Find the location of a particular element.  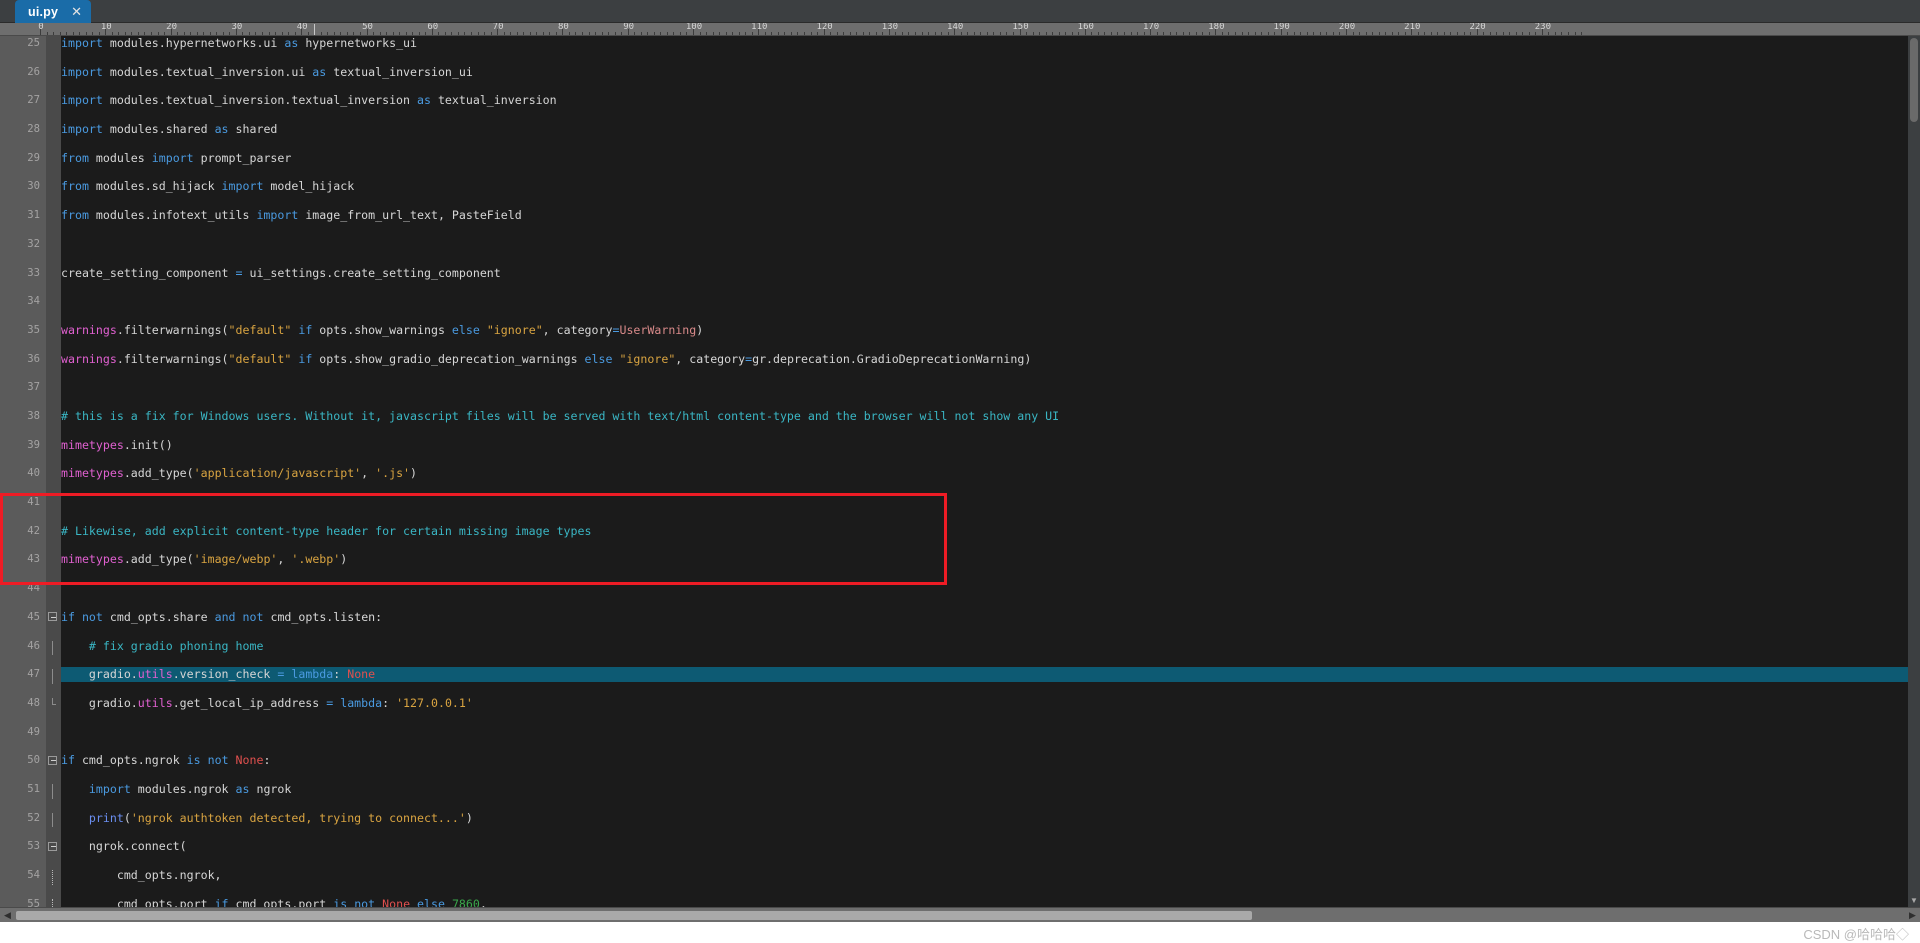

code-token: else is located at coordinates (598, 358).